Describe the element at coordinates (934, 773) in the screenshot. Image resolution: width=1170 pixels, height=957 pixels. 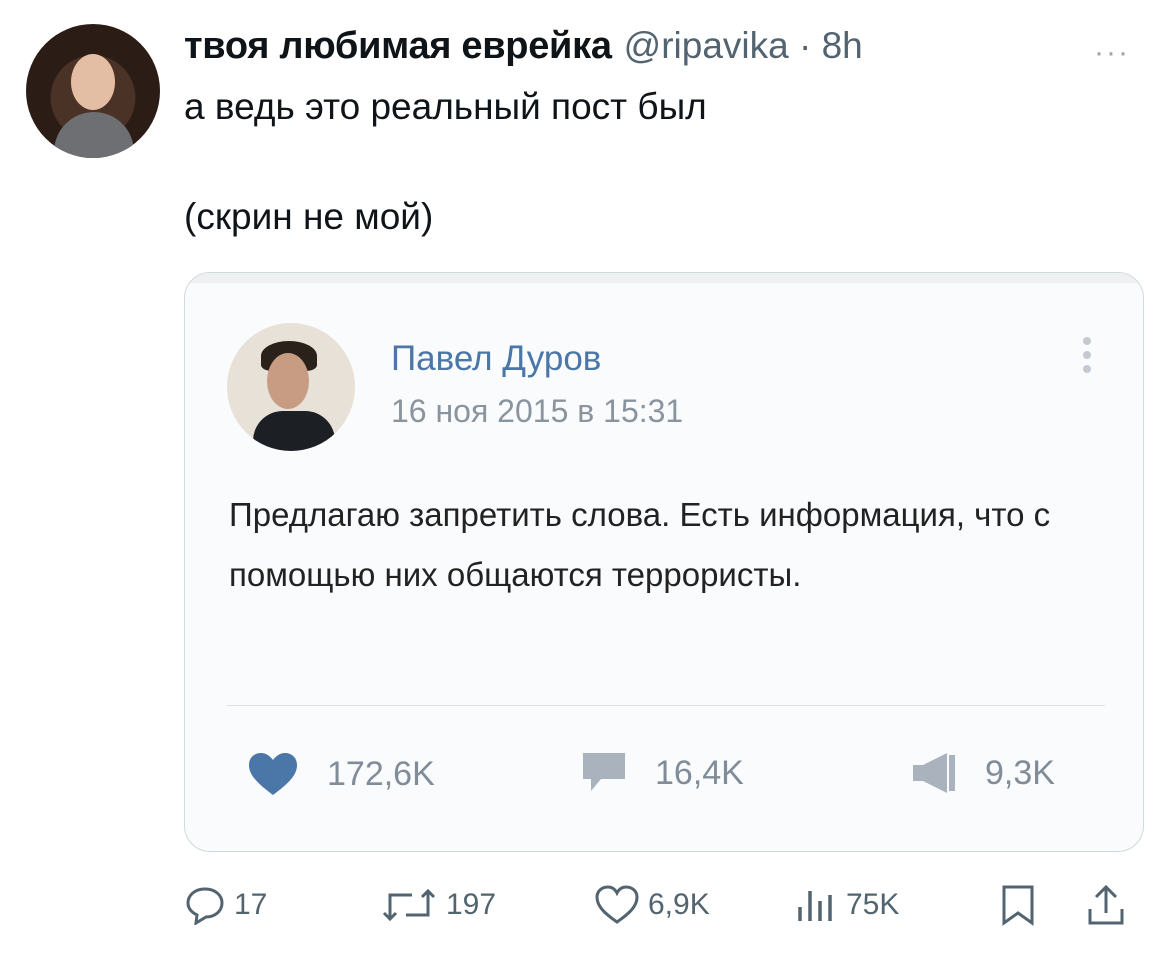
I see `megaphone-icon` at that location.